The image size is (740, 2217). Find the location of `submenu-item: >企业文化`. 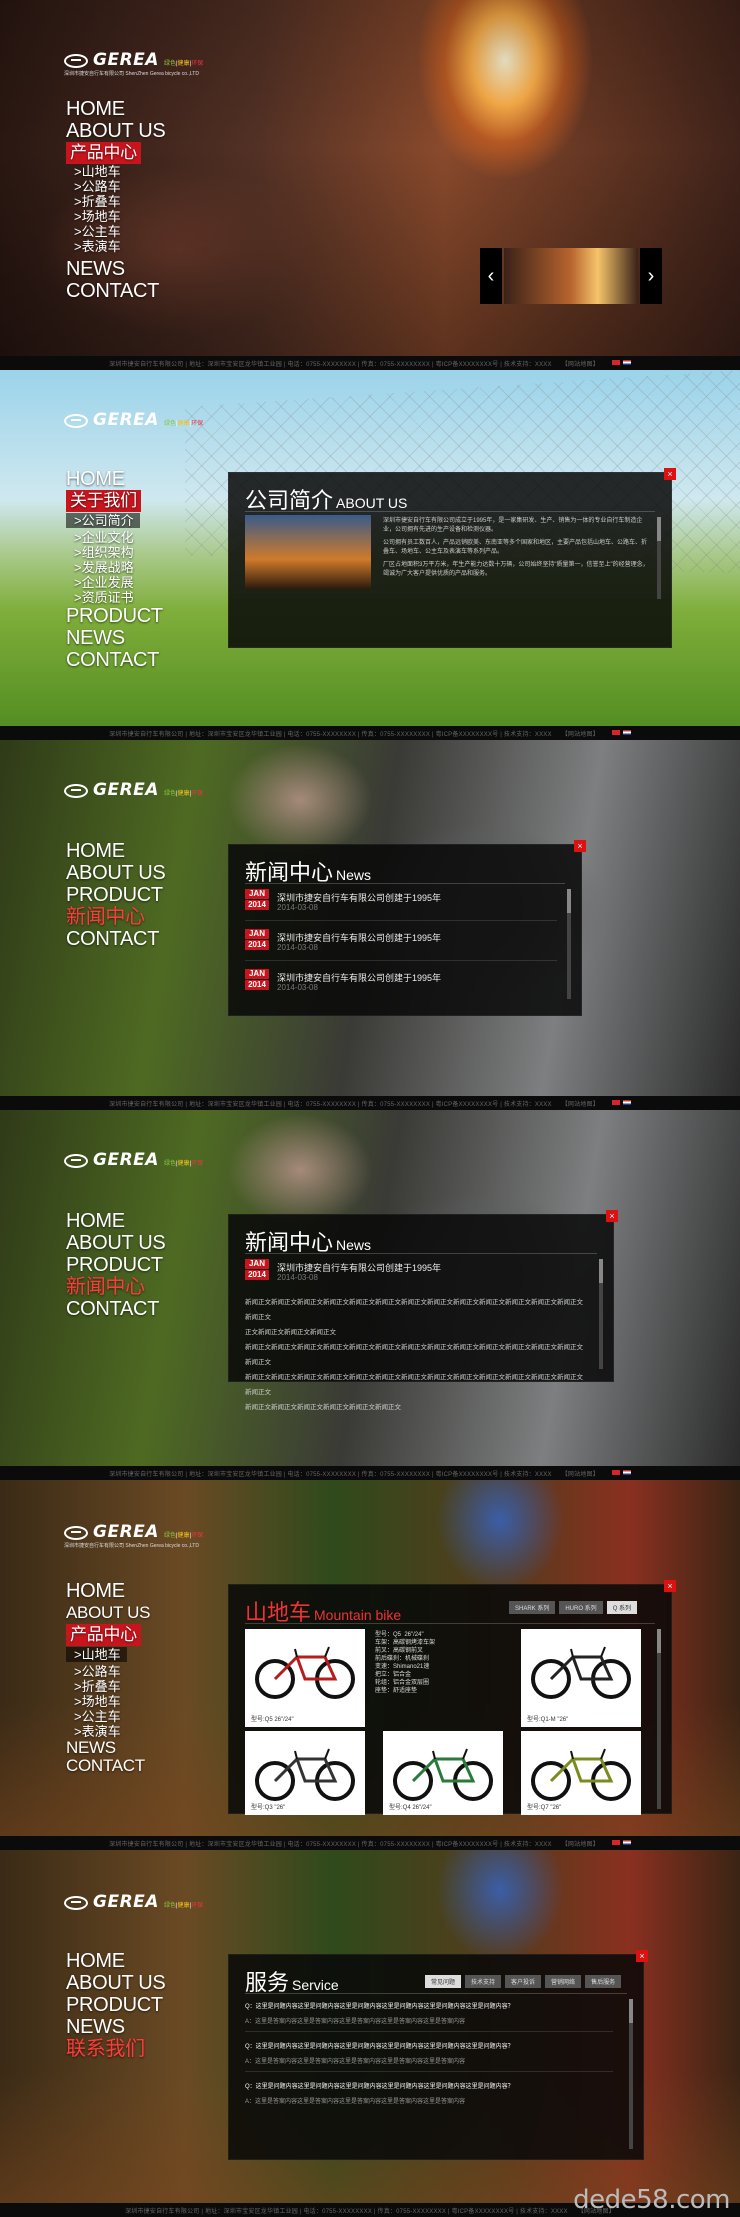

submenu-item: >企业文化 is located at coordinates (114, 537).